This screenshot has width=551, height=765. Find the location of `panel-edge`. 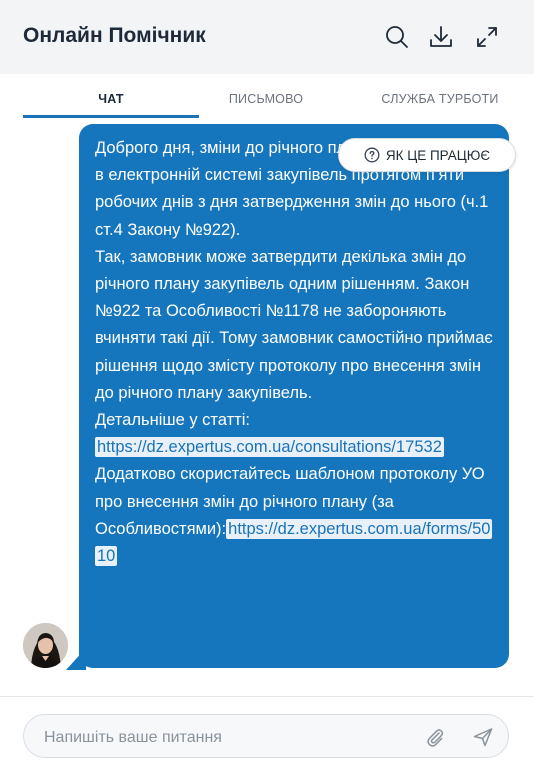

panel-edge is located at coordinates (542, 382).